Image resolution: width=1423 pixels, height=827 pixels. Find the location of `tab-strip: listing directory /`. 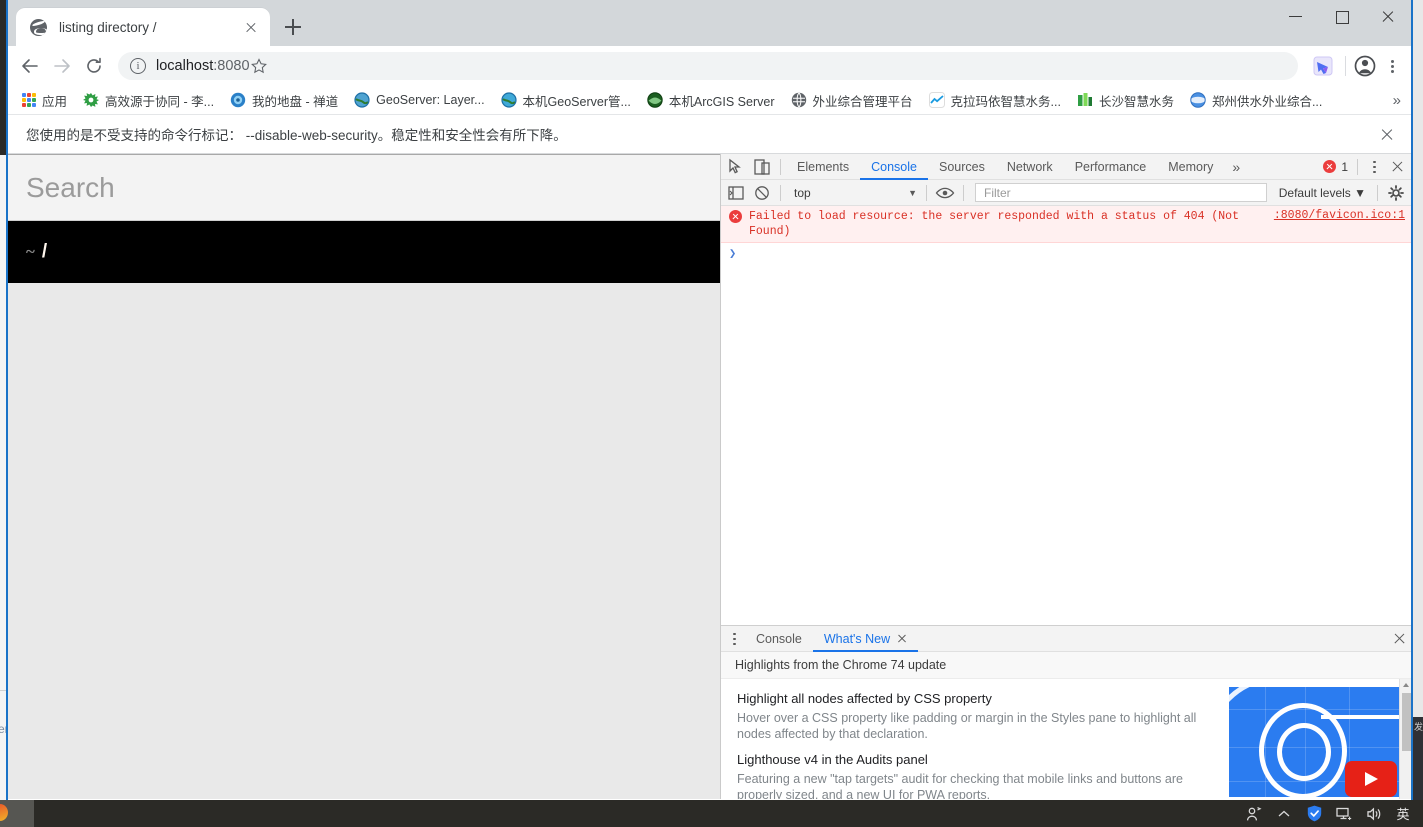

tab-strip: listing directory / is located at coordinates (709, 23).